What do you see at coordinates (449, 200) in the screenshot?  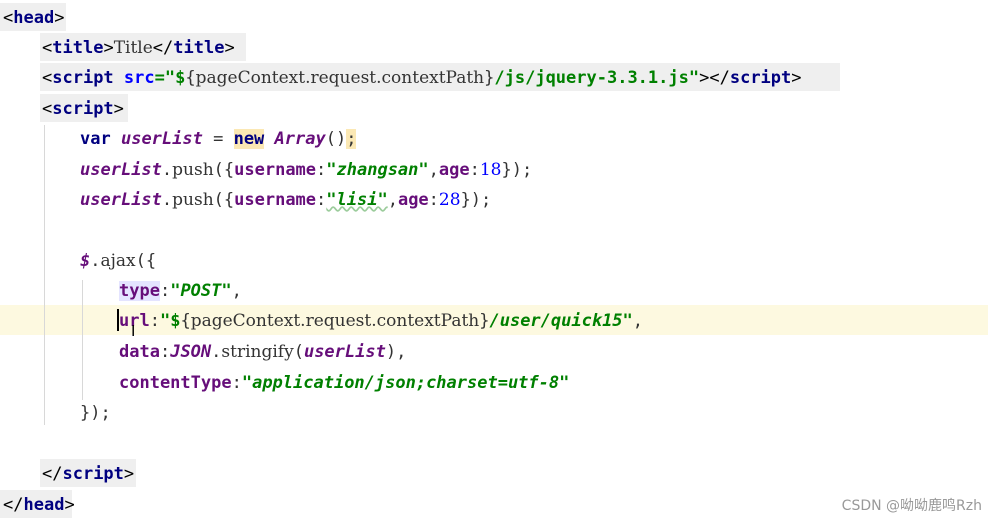 I see `number-value: 28` at bounding box center [449, 200].